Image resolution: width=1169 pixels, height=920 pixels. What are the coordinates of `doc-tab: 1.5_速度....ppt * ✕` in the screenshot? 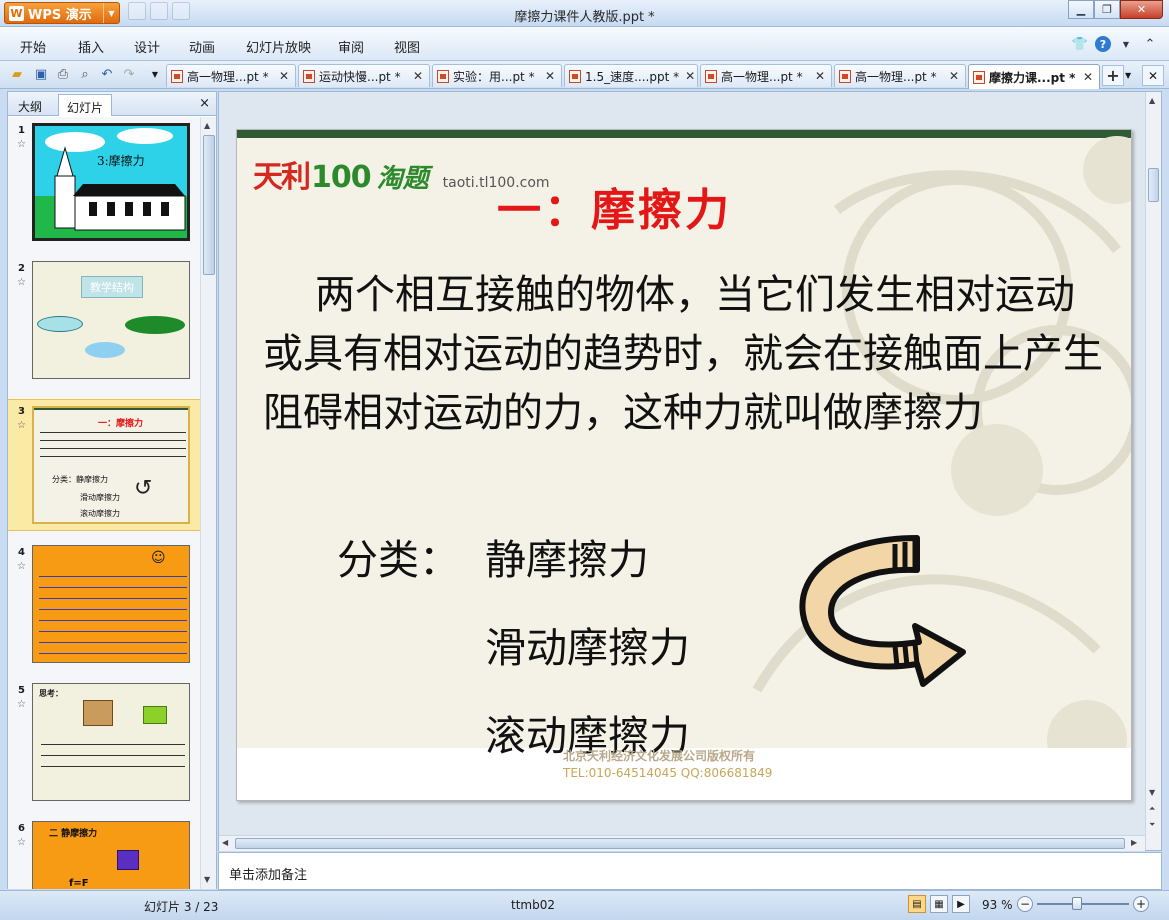 It's located at (631, 75).